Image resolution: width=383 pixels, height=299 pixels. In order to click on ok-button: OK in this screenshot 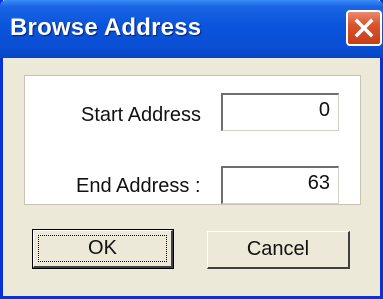, I will do `click(103, 249)`.